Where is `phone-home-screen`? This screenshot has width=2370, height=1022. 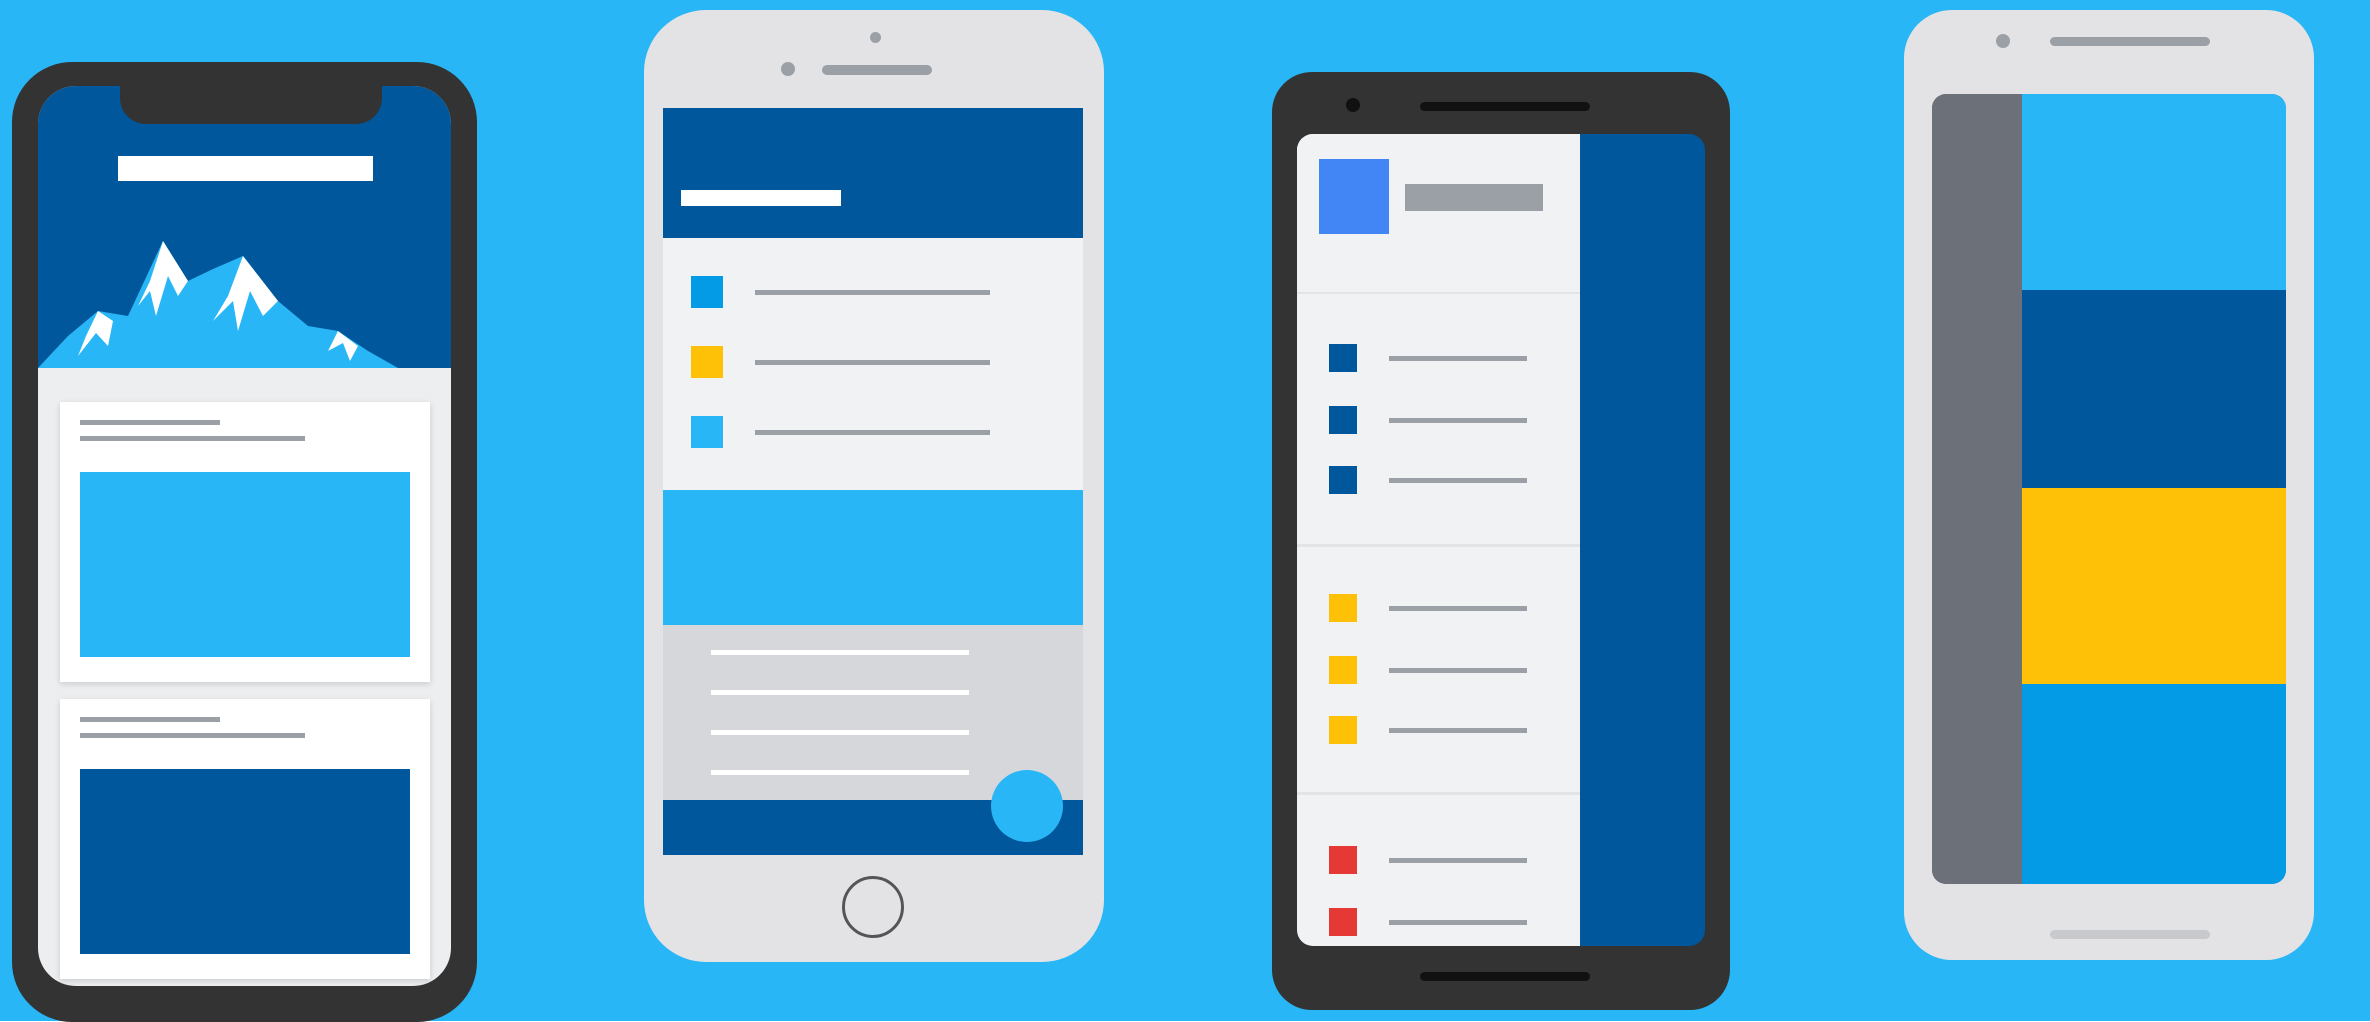 phone-home-screen is located at coordinates (873, 481).